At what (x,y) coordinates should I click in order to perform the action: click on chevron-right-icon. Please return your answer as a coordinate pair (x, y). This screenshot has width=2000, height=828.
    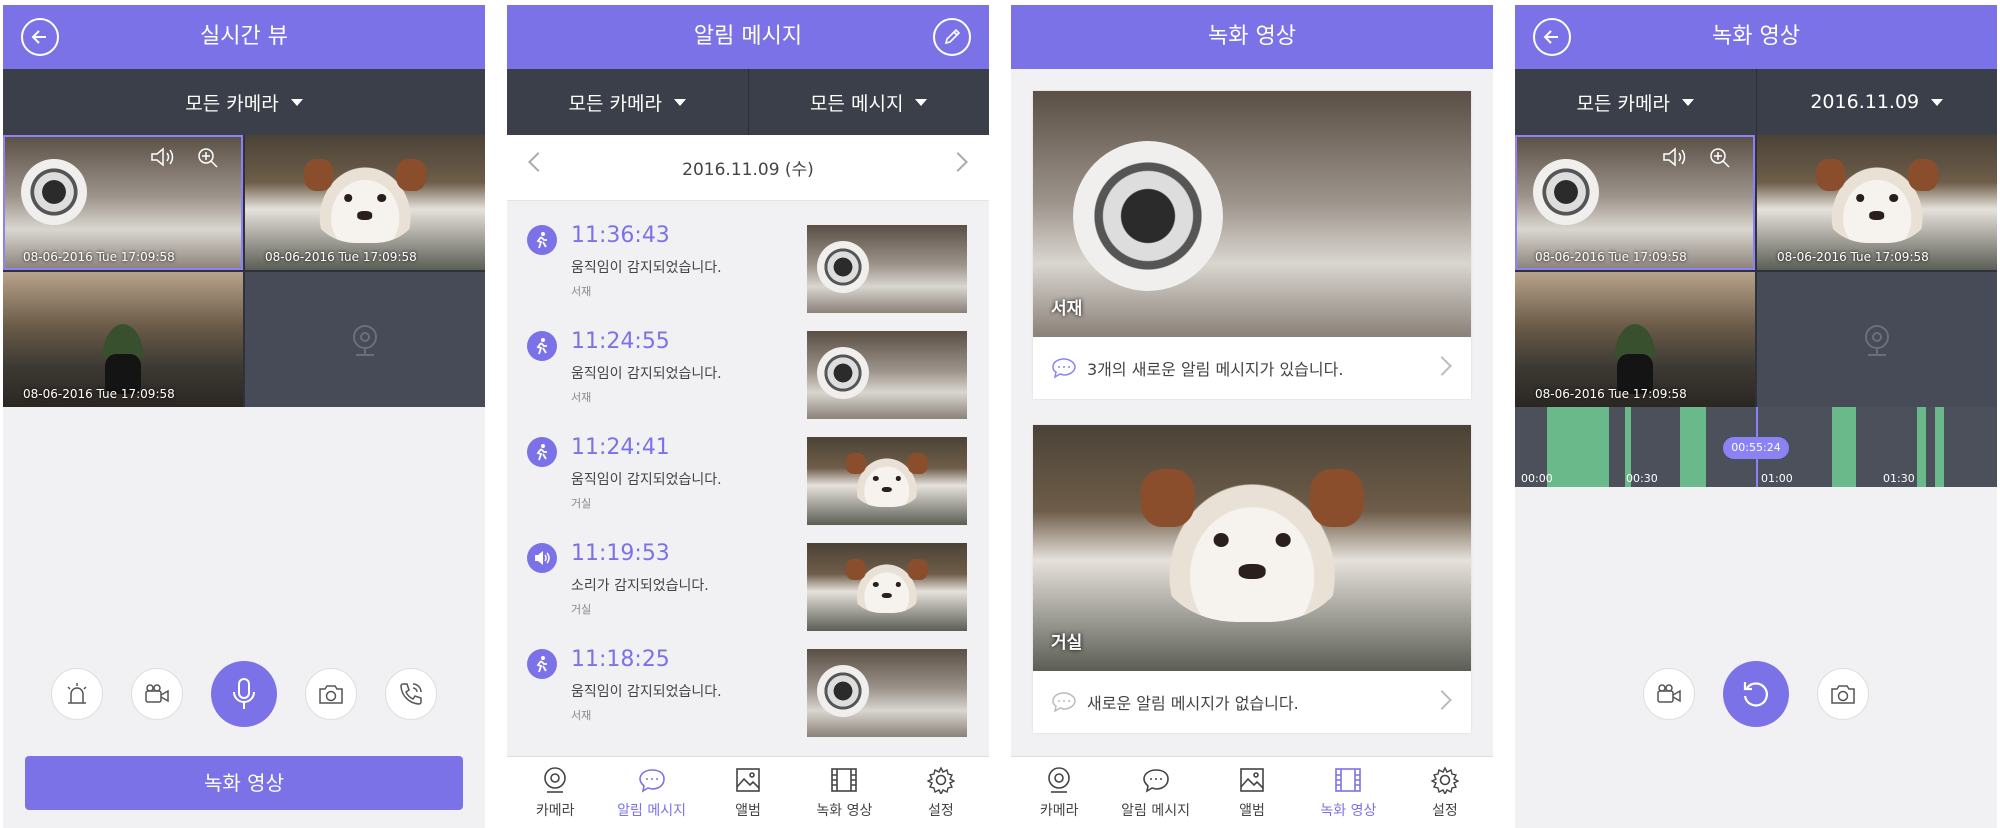
    Looking at the image, I should click on (1442, 700).